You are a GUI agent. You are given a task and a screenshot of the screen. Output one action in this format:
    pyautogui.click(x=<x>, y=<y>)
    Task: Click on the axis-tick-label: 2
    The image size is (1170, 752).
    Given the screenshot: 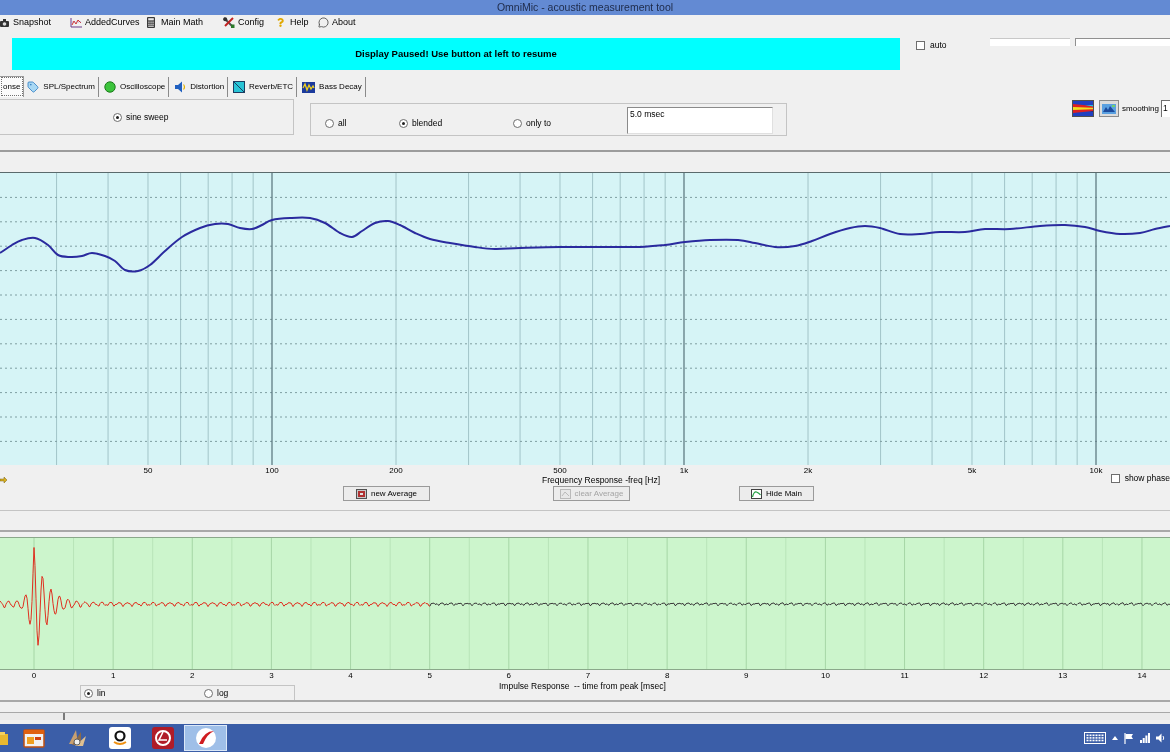 What is the action you would take?
    pyautogui.click(x=192, y=676)
    